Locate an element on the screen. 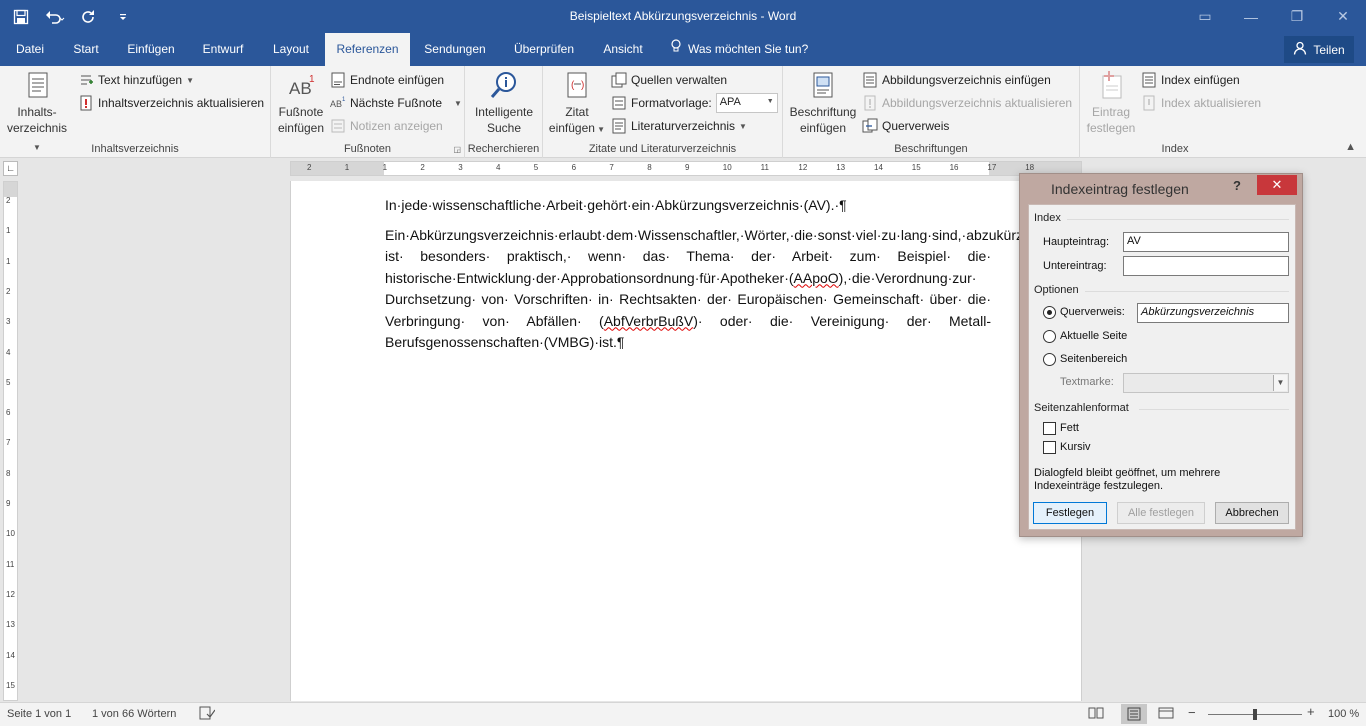  update-tof-button: Abbildungsverzeichnis aktualisieren is located at coordinates (967, 103).